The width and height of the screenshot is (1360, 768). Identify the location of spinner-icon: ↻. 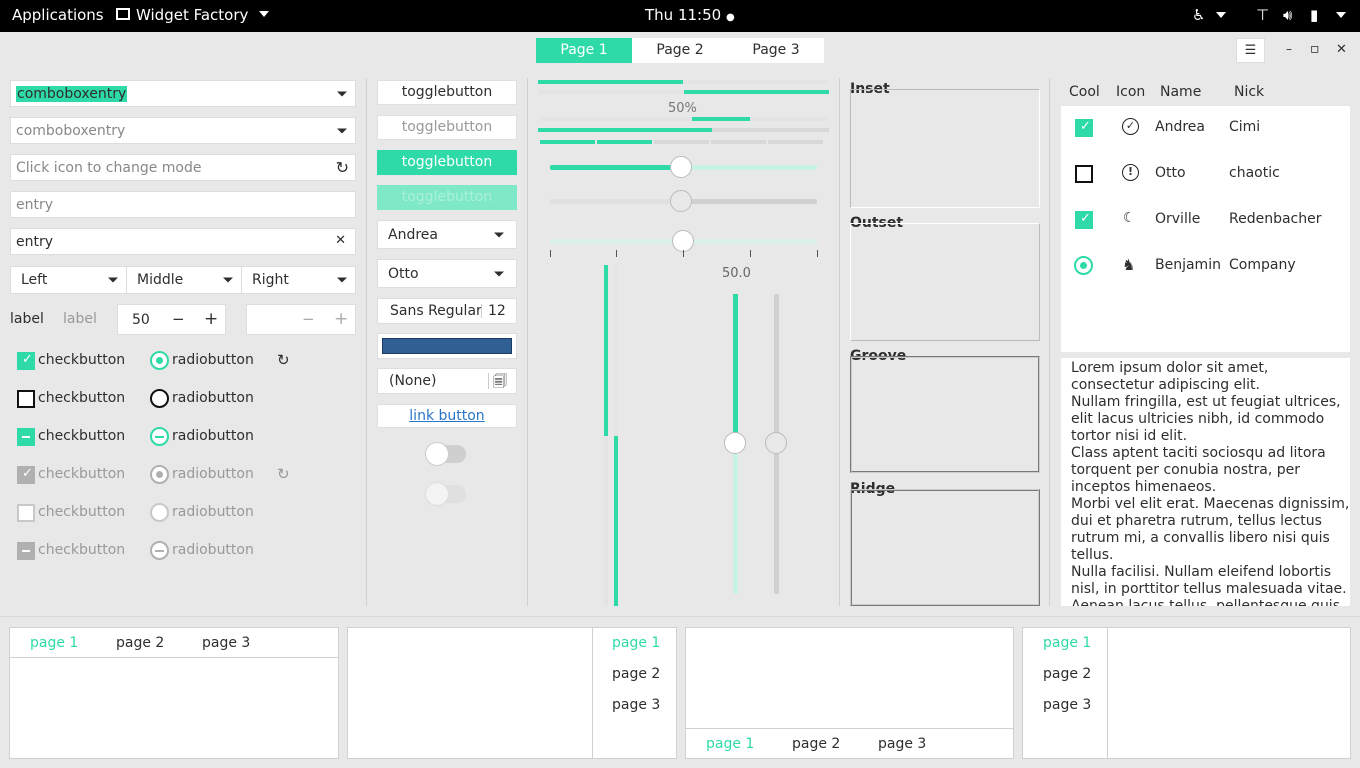
(283, 360).